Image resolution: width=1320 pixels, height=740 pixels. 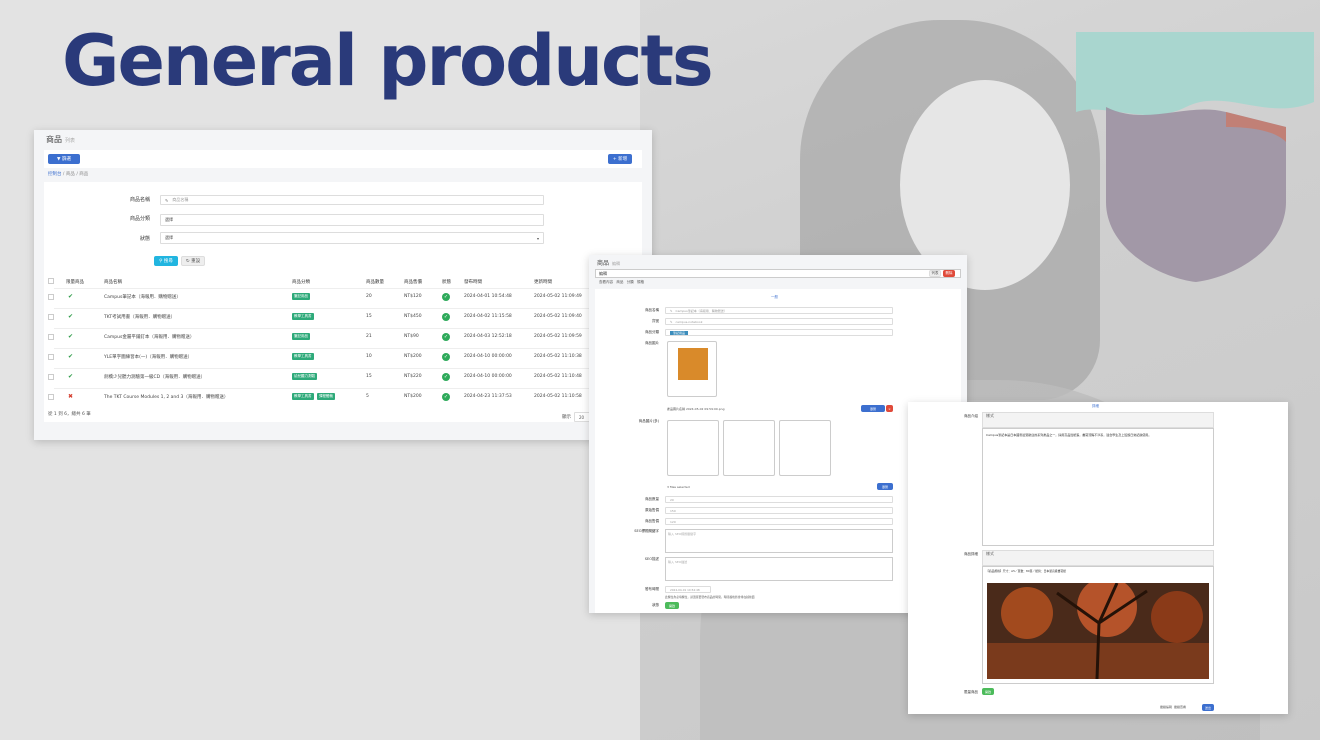 I want to click on list-button: 列表, so click(x=935, y=273).